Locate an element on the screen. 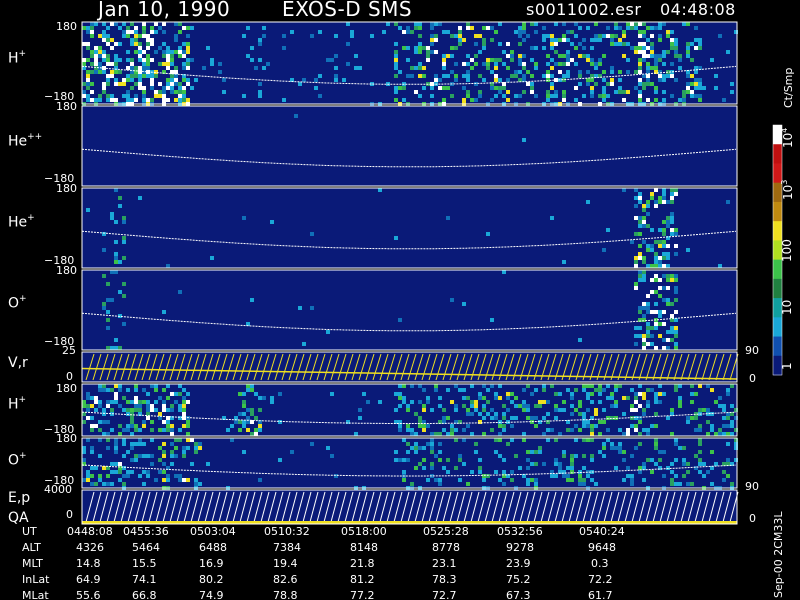 This screenshot has width=800, height=600. table-cell: 0.3 is located at coordinates (600, 563).